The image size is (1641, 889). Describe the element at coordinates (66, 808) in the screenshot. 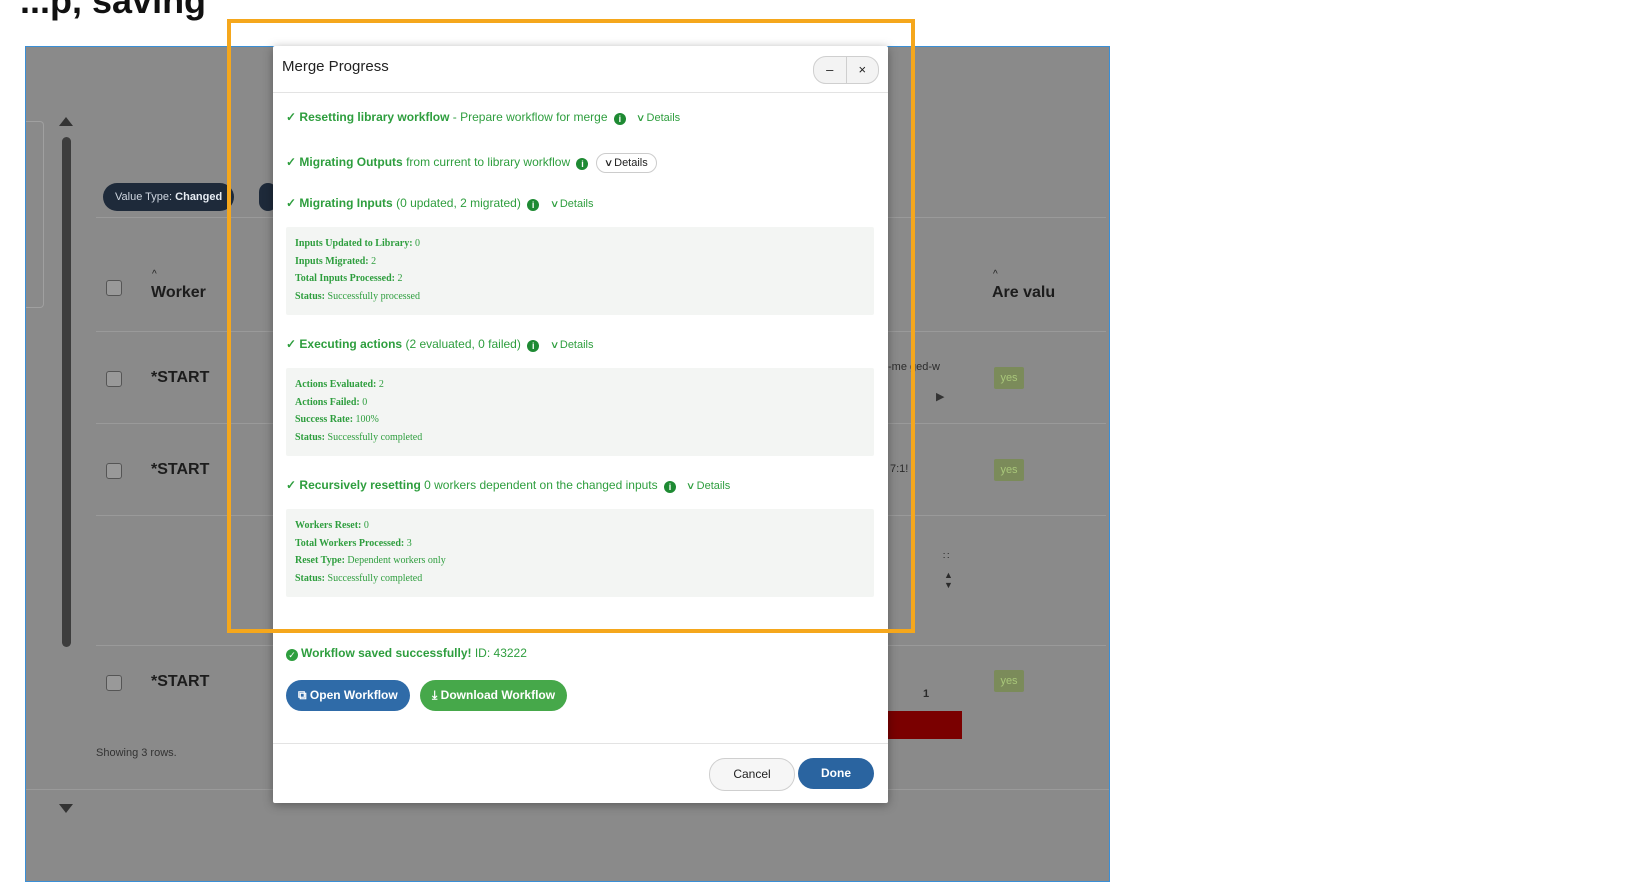

I see `scroll-down-icon` at that location.